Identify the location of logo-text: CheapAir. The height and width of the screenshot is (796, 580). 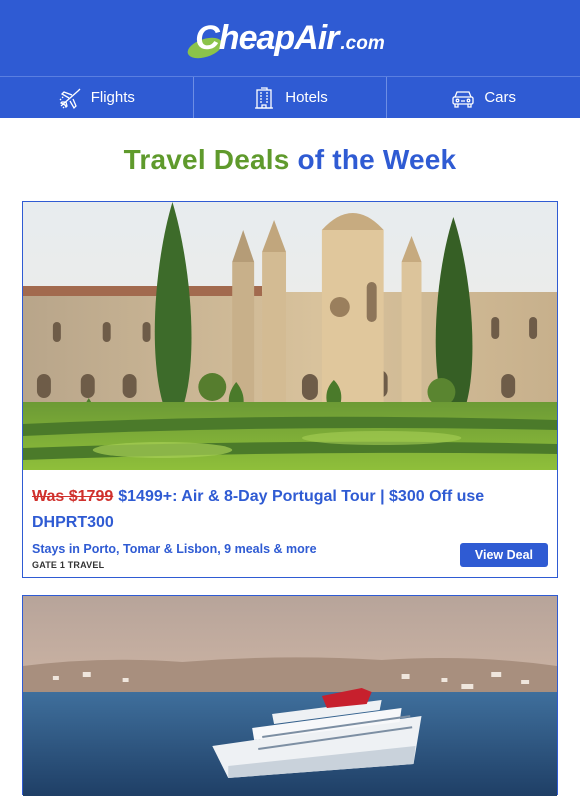
(267, 37).